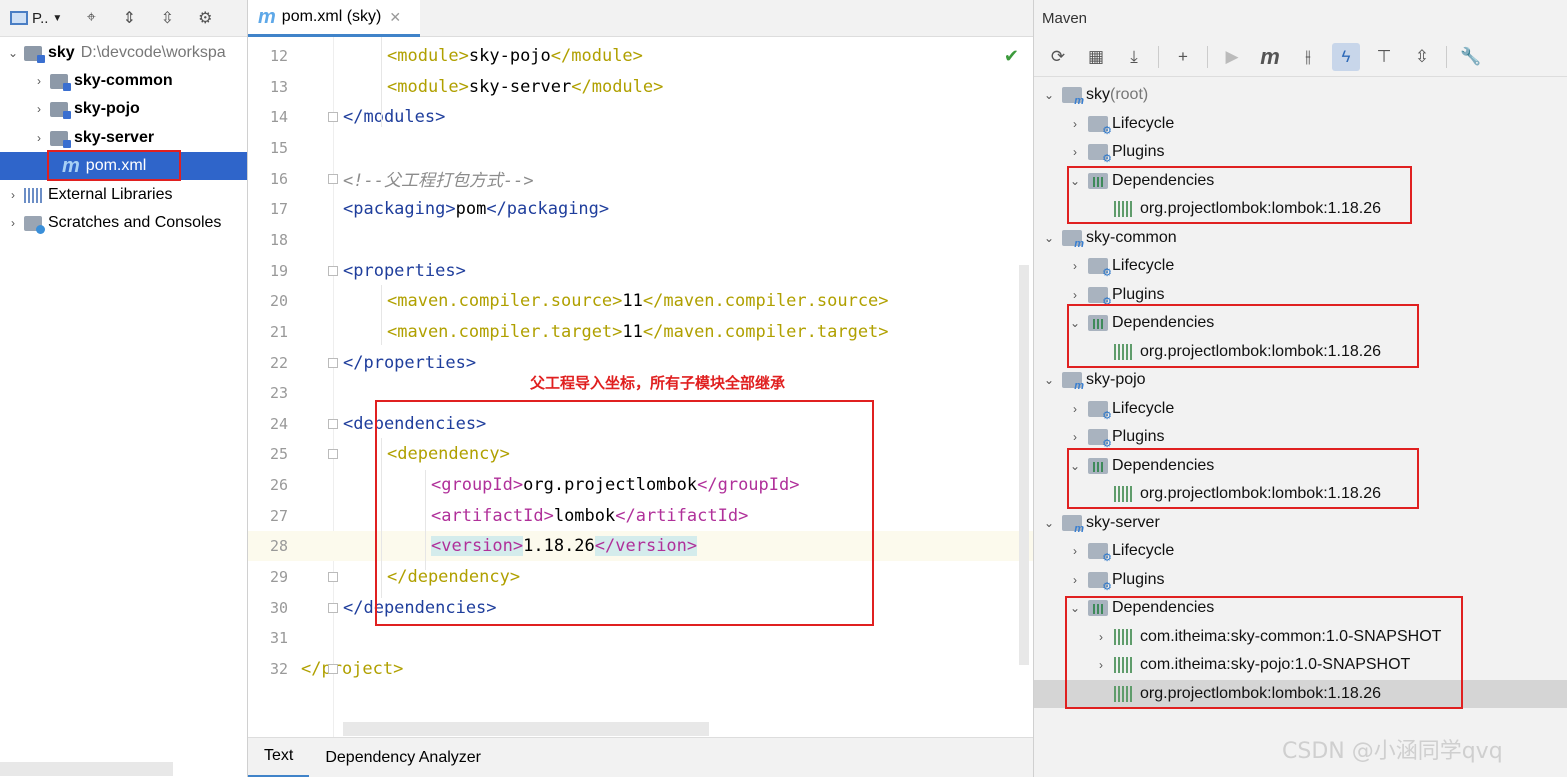 The width and height of the screenshot is (1567, 777). Describe the element at coordinates (123, 81) in the screenshot. I see `tree-item-sky-common: › sky-common` at that location.